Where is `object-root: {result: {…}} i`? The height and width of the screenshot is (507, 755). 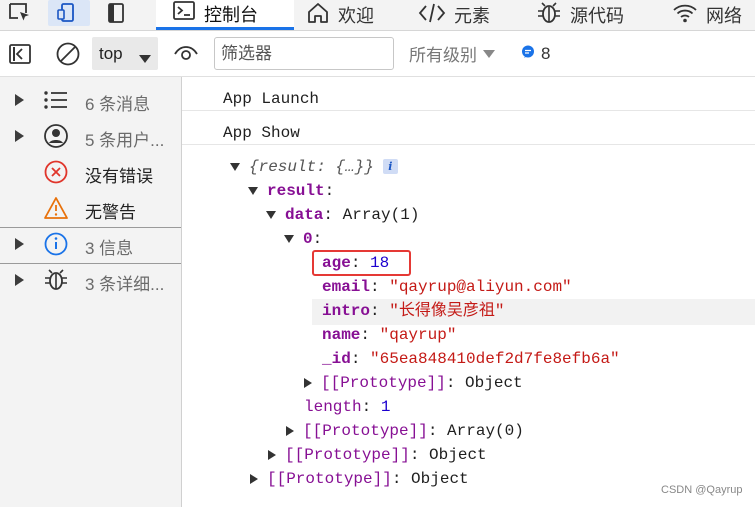 object-root: {result: {…}} i is located at coordinates (314, 167).